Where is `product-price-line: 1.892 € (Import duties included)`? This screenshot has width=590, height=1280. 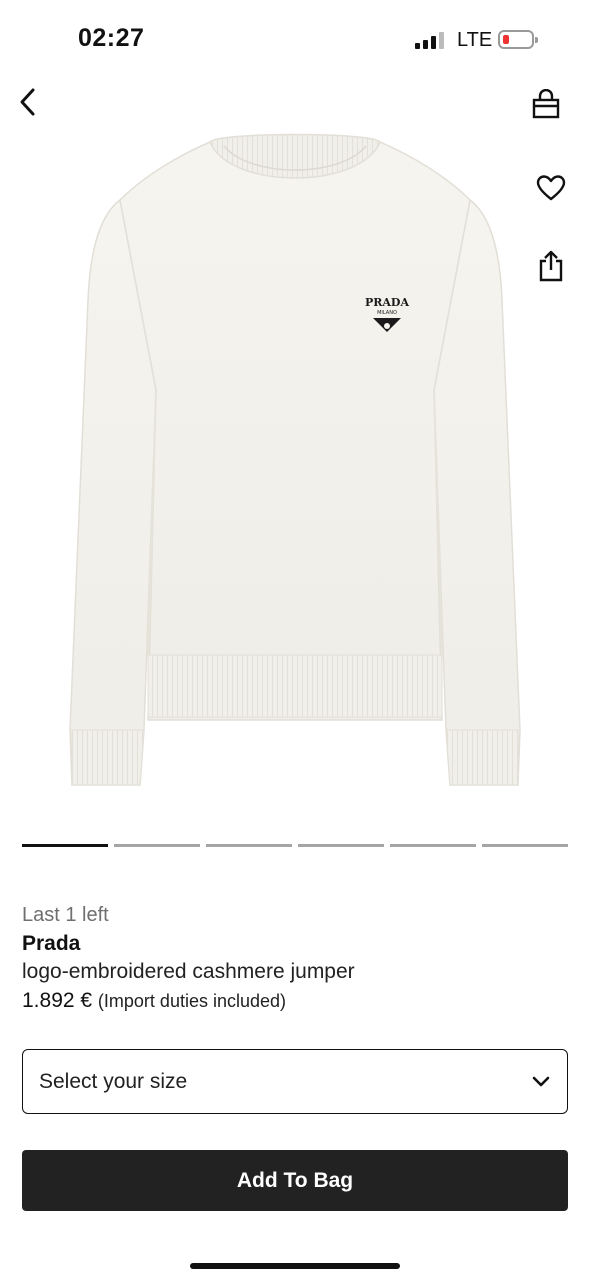
product-price-line: 1.892 € (Import duties included) is located at coordinates (154, 1001).